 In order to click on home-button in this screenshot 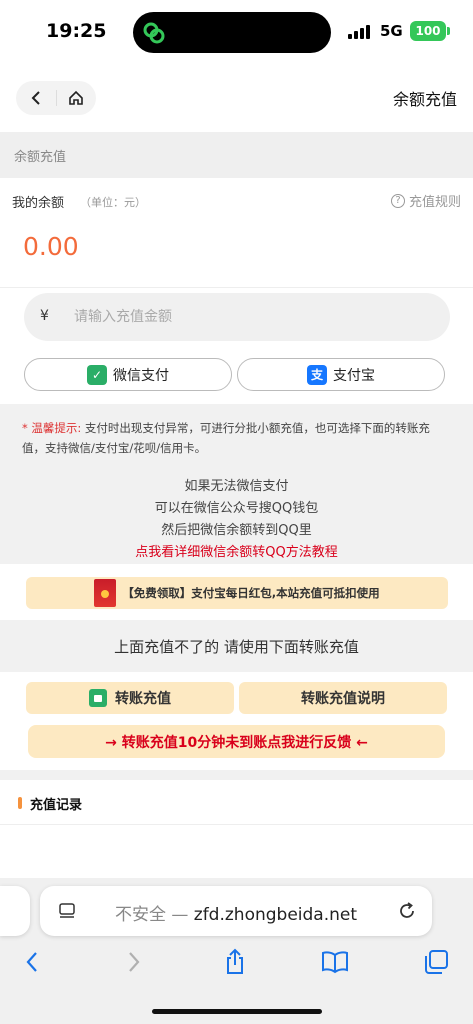, I will do `click(76, 98)`.